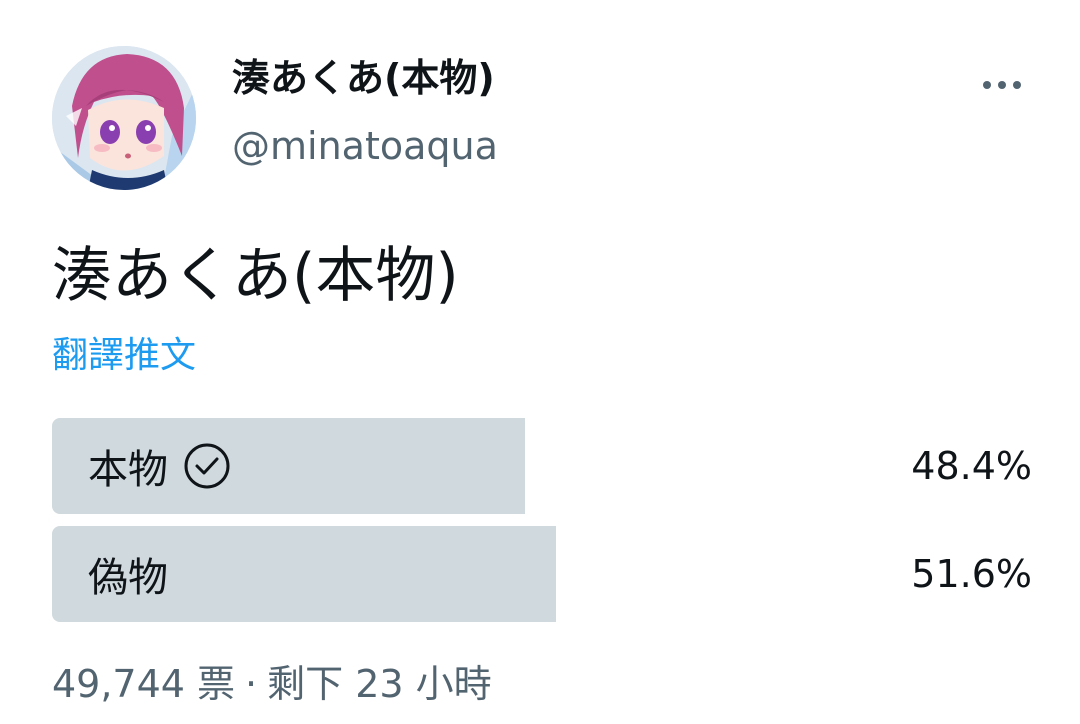 The height and width of the screenshot is (724, 1080). I want to click on avatar, so click(124, 118).